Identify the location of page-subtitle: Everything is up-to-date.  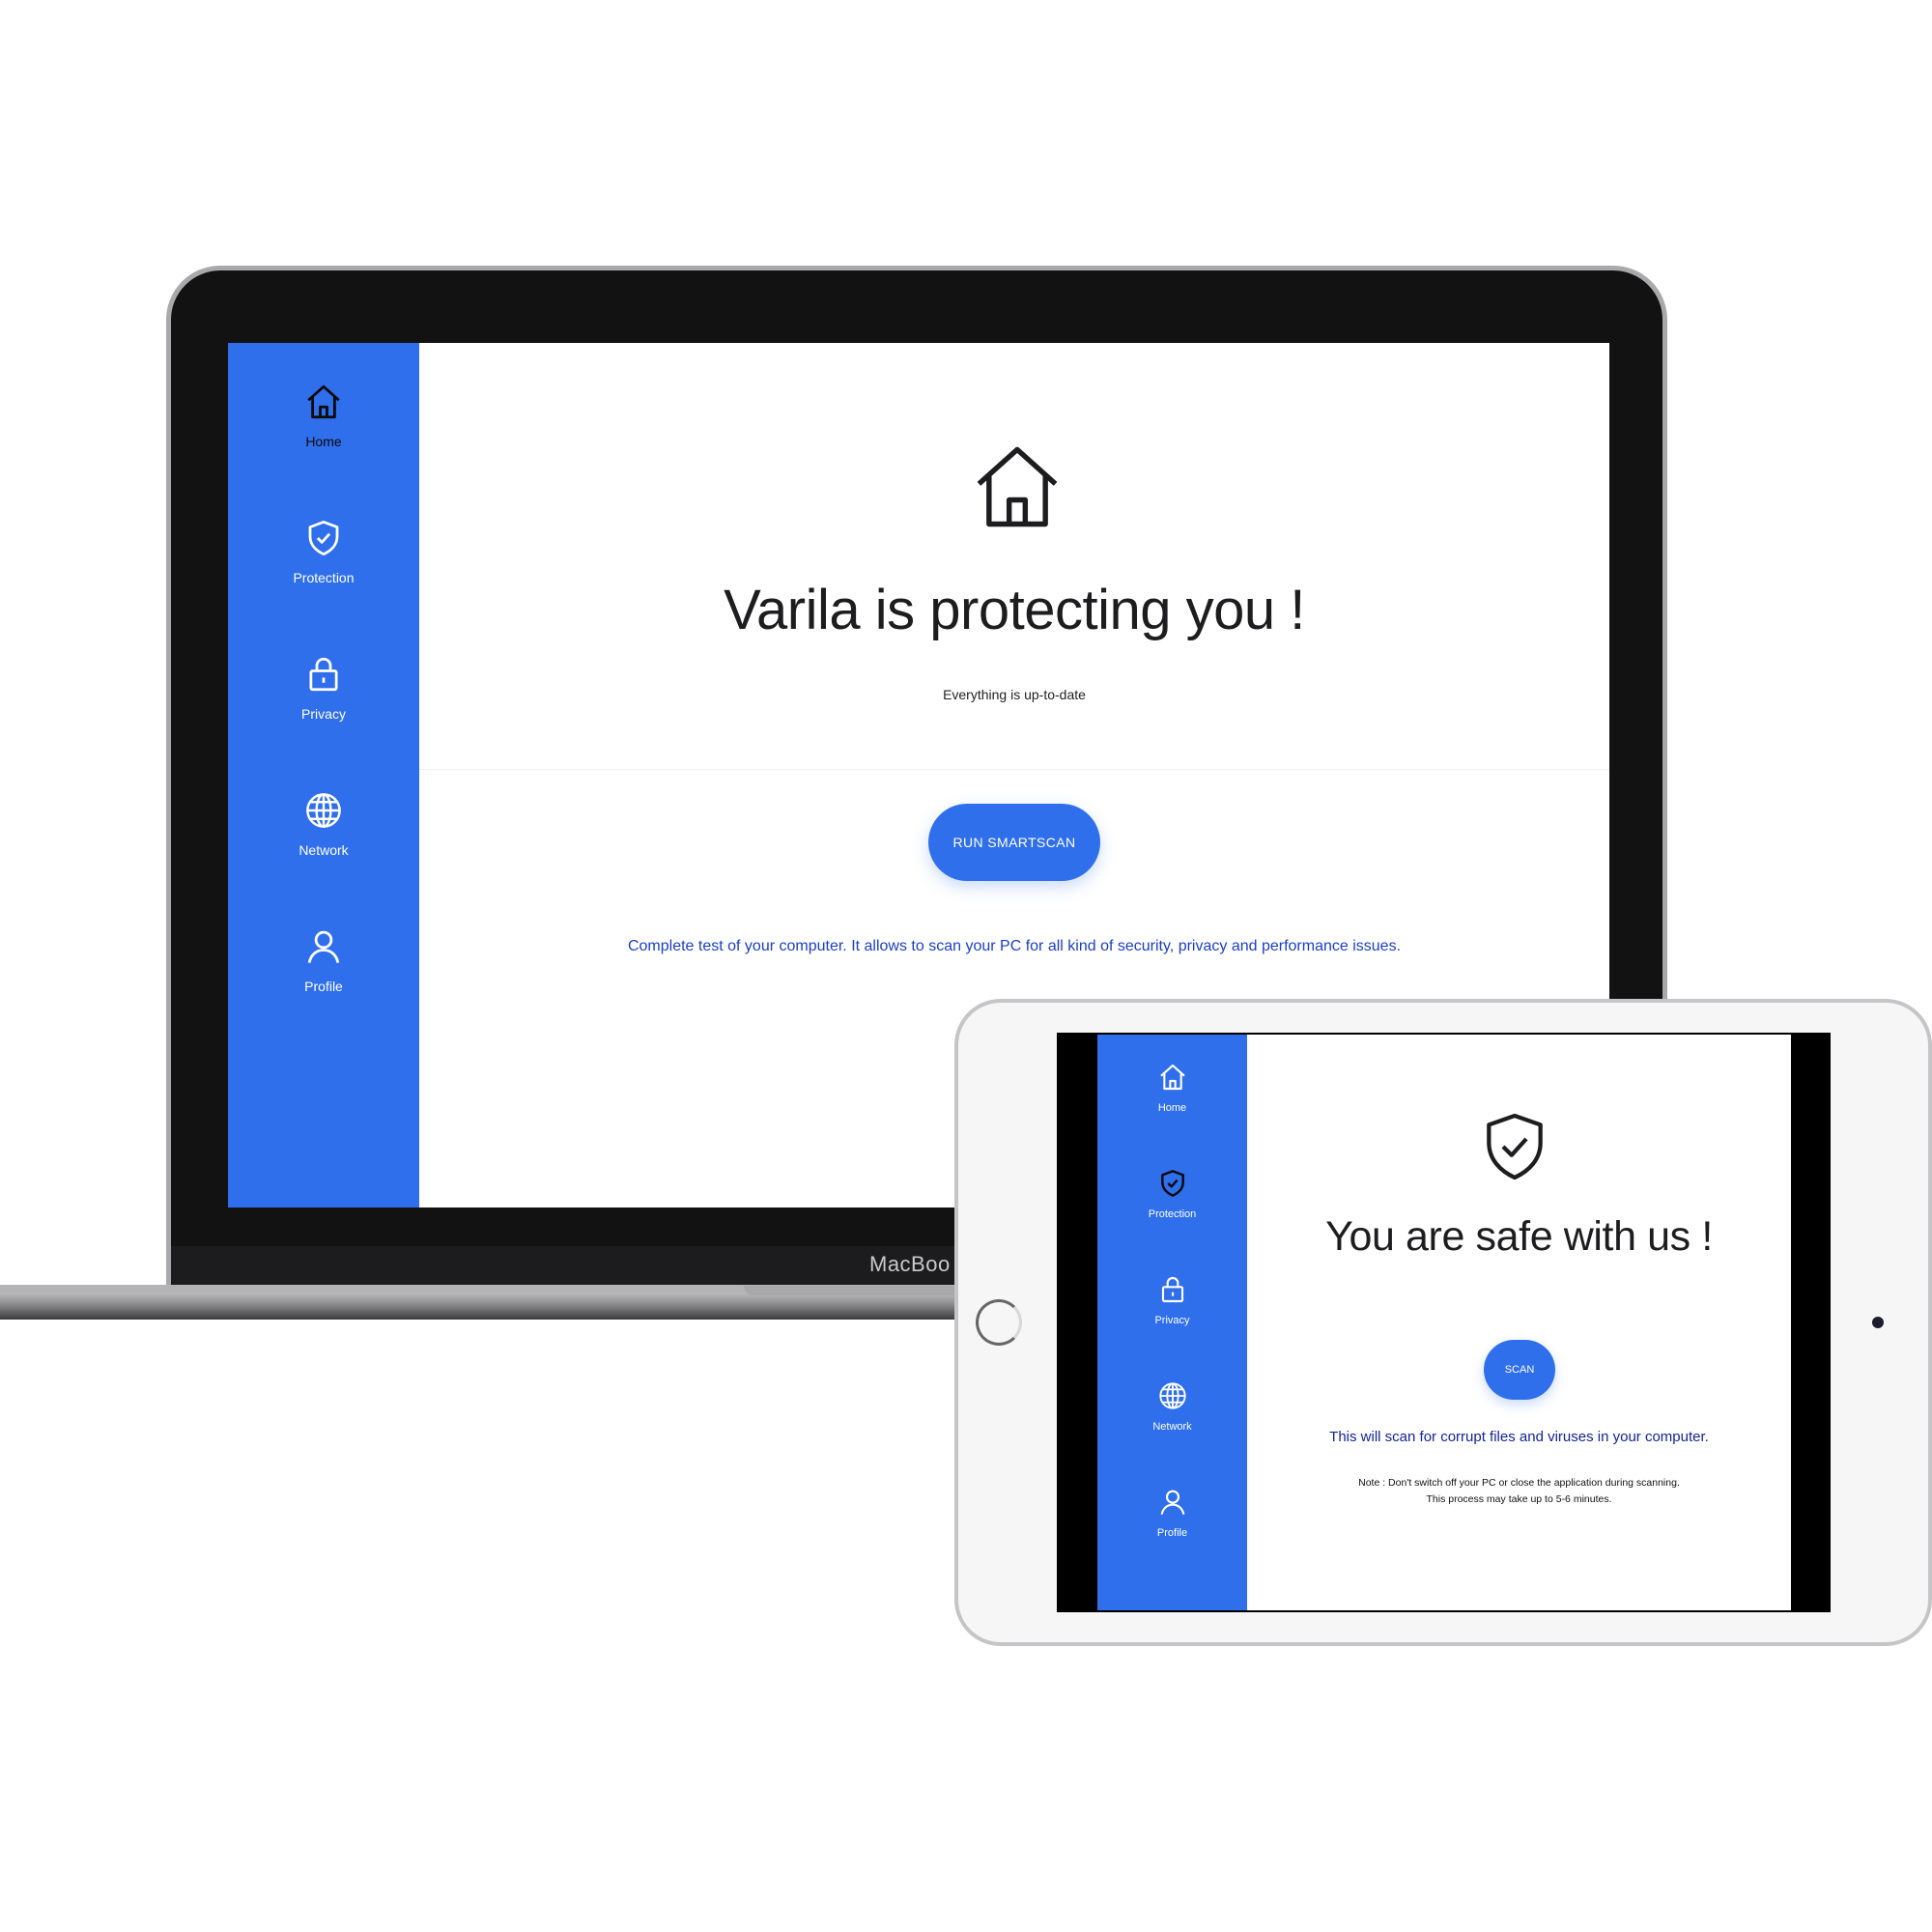
(1014, 694).